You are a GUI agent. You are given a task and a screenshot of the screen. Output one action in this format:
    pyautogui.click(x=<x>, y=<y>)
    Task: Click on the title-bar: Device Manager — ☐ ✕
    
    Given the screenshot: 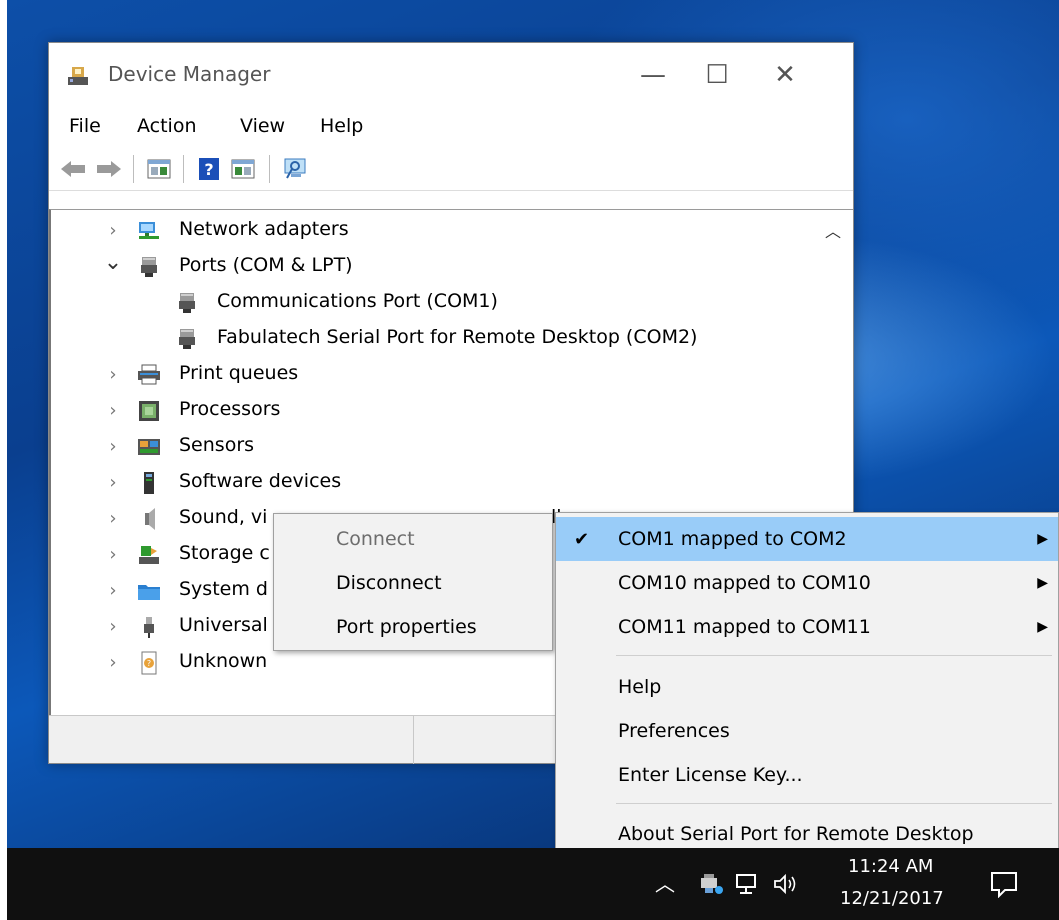 What is the action you would take?
    pyautogui.click(x=451, y=75)
    